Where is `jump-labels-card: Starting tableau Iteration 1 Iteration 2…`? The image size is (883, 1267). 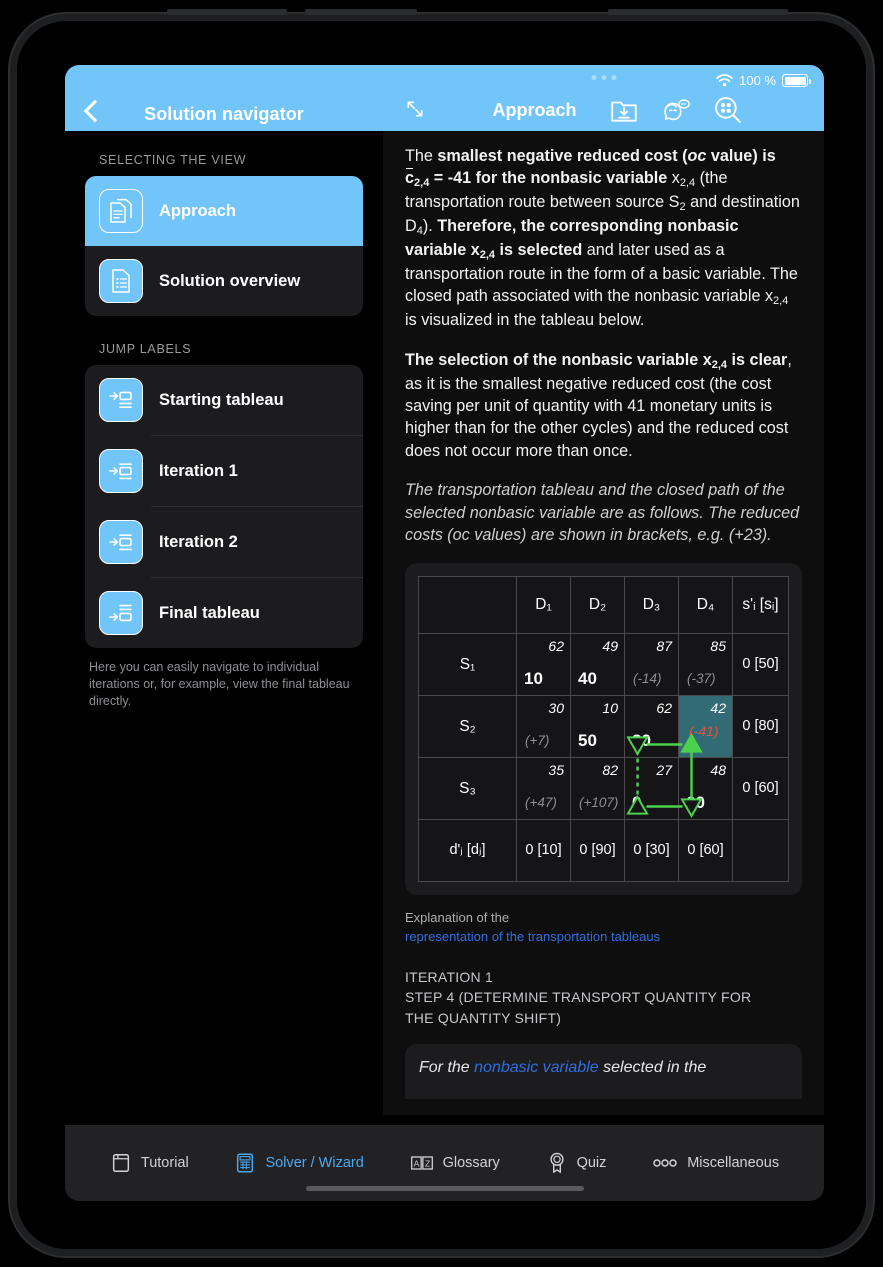 jump-labels-card: Starting tableau Iteration 1 Iteration 2… is located at coordinates (224, 506).